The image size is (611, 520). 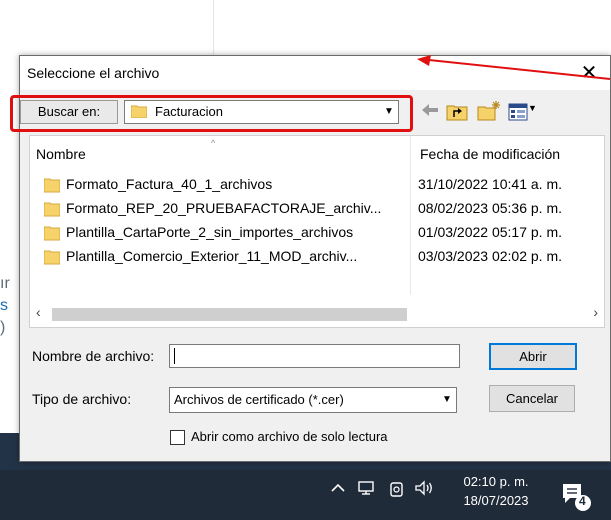 What do you see at coordinates (229, 314) in the screenshot?
I see `scrollbar-thumb` at bounding box center [229, 314].